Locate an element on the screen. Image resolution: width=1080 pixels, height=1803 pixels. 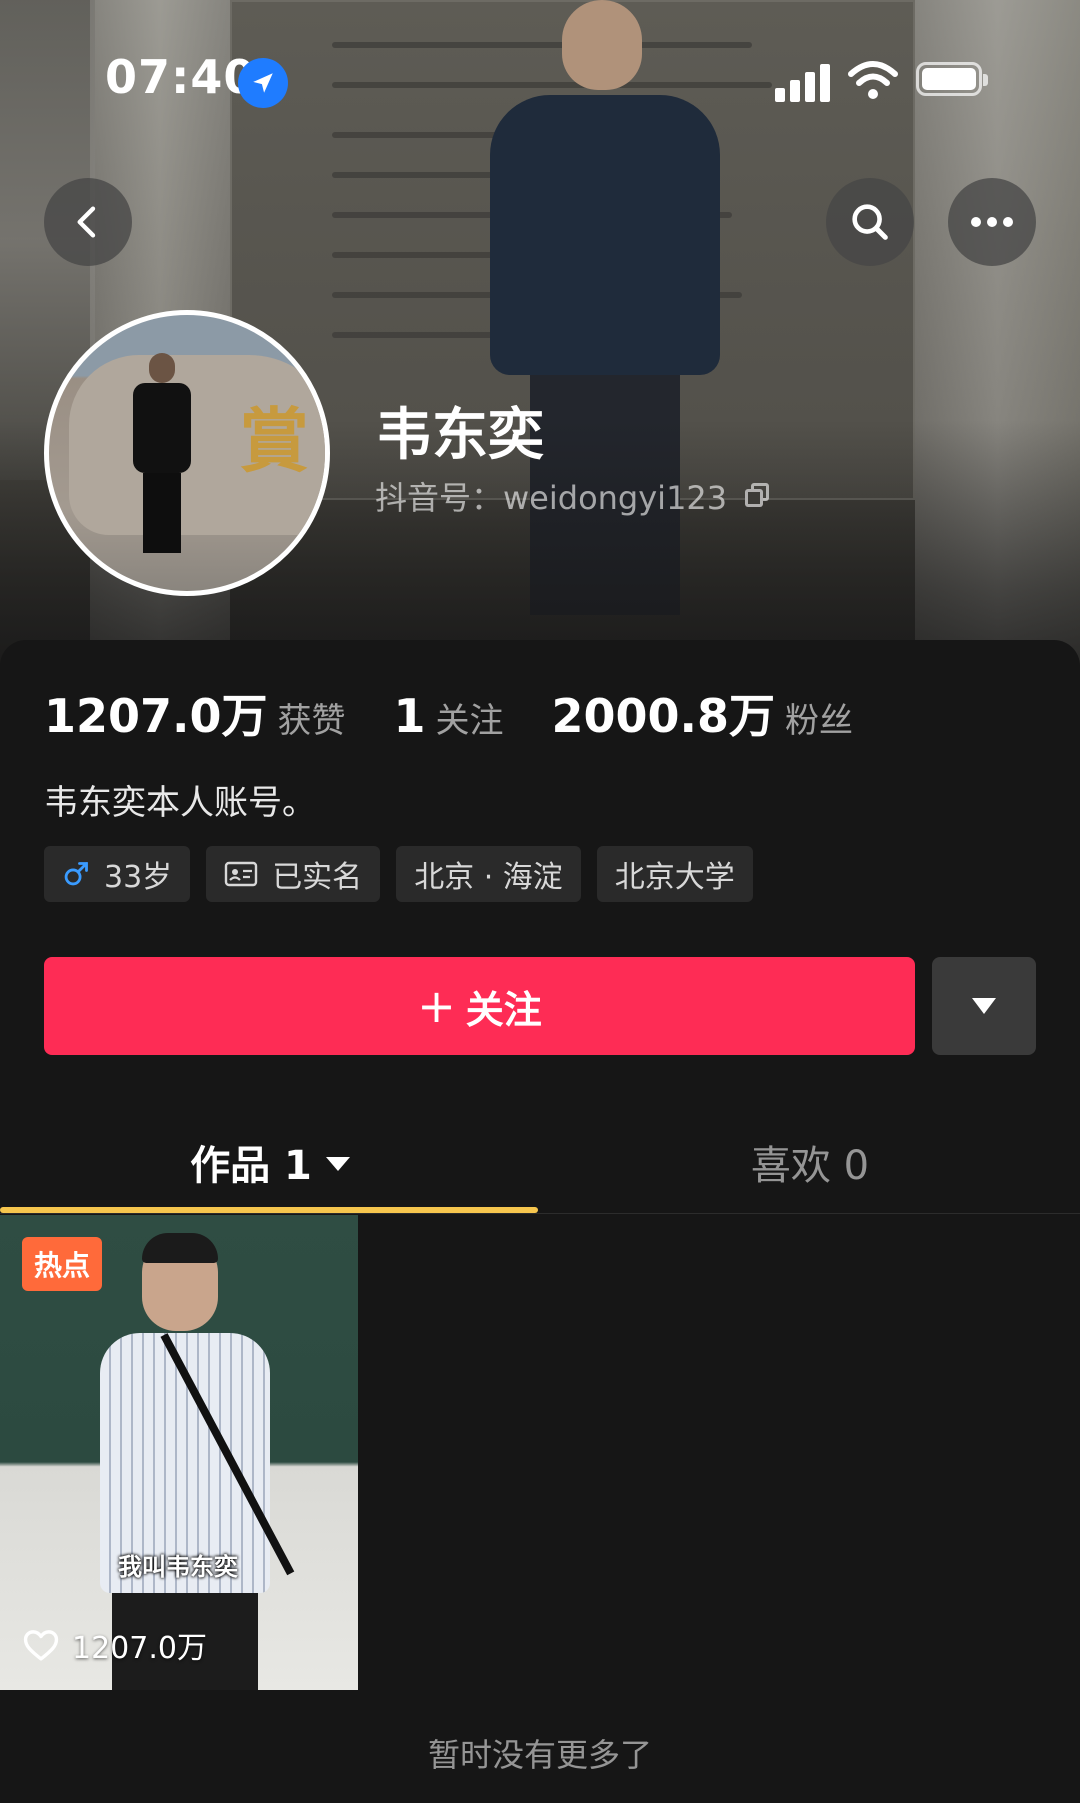
battery-icon is located at coordinates (952, 79).